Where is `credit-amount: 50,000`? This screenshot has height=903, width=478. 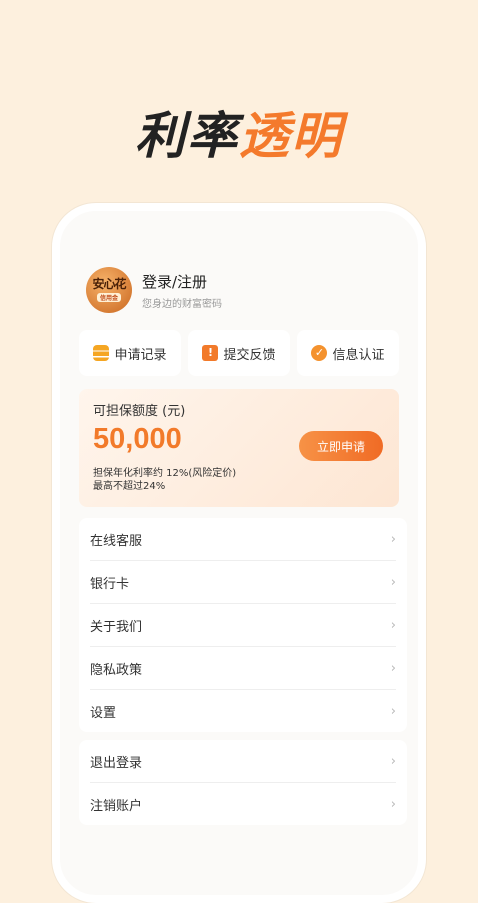 credit-amount: 50,000 is located at coordinates (137, 439).